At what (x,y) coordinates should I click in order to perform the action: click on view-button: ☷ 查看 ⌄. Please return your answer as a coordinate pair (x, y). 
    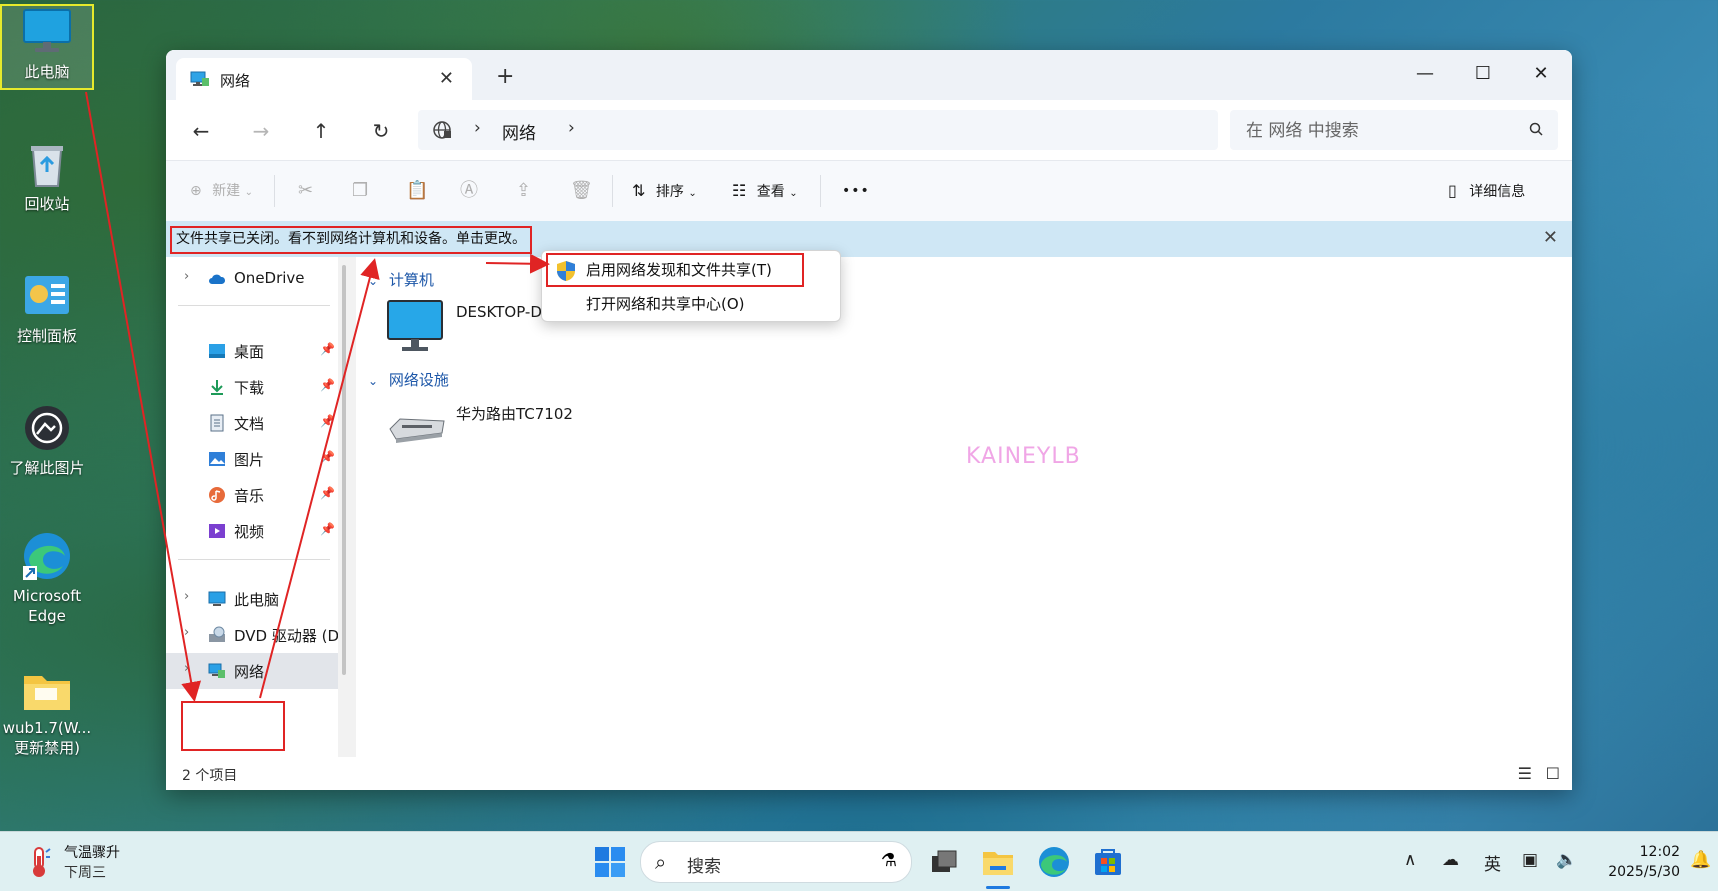
    Looking at the image, I should click on (765, 191).